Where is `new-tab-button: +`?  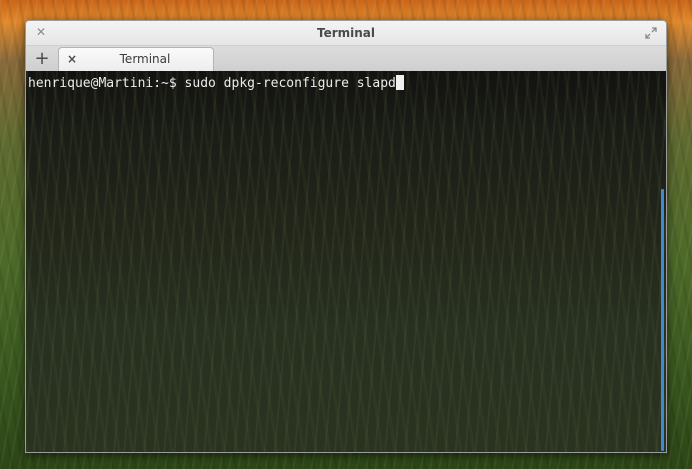 new-tab-button: + is located at coordinates (42, 59).